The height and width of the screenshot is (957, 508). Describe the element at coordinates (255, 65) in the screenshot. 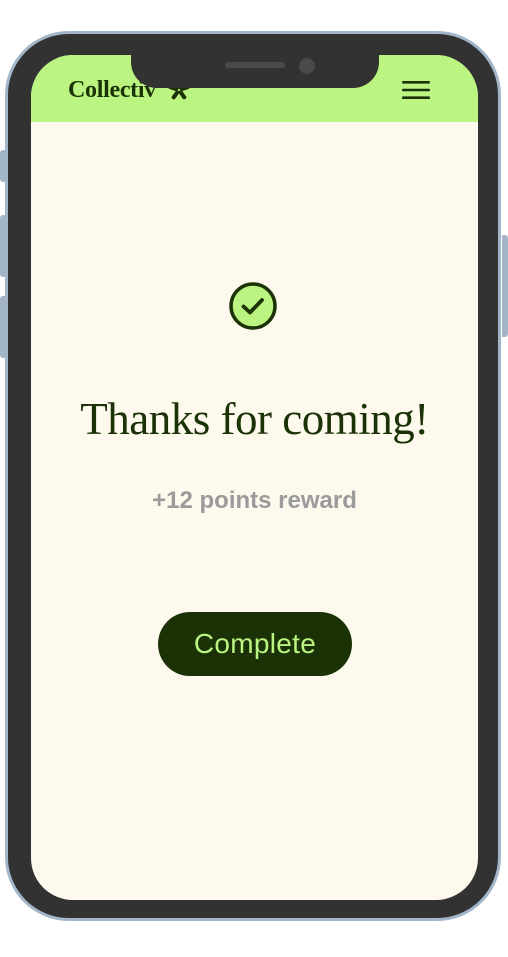

I see `speaker-grille` at that location.